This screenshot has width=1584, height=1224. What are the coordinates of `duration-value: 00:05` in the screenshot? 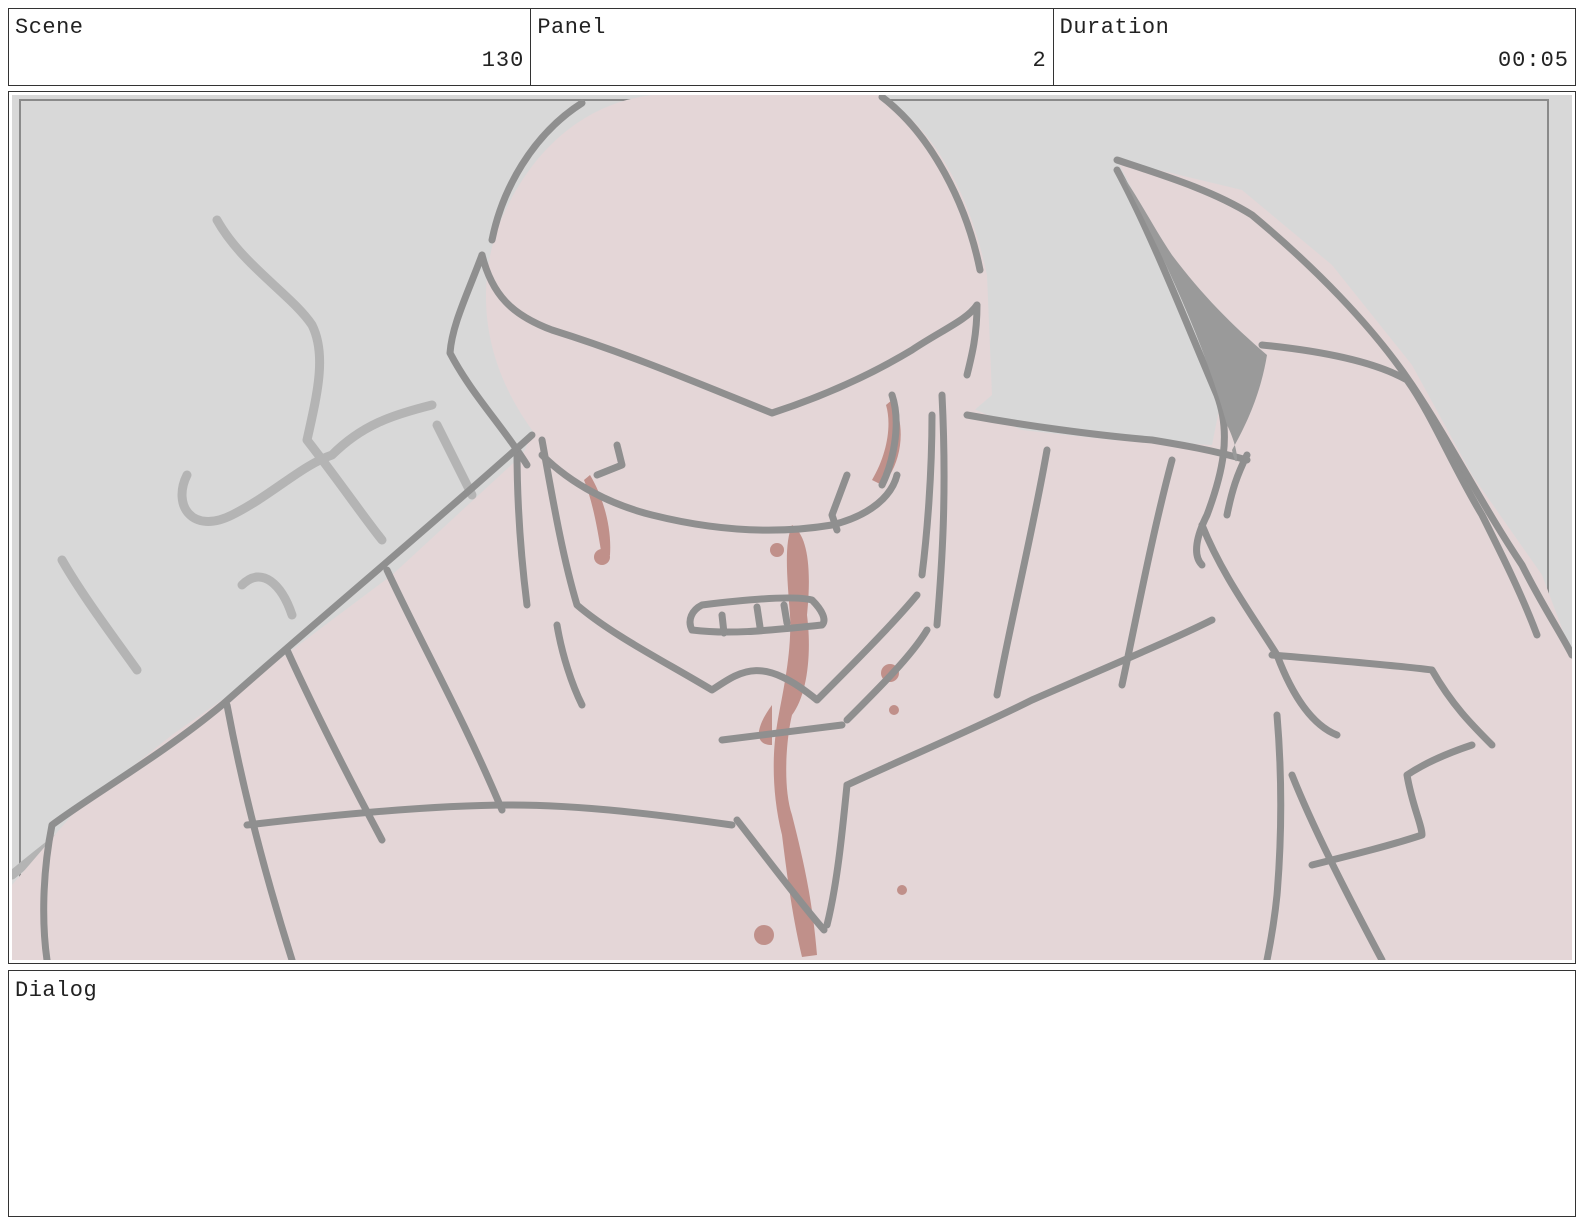 It's located at (1533, 60).